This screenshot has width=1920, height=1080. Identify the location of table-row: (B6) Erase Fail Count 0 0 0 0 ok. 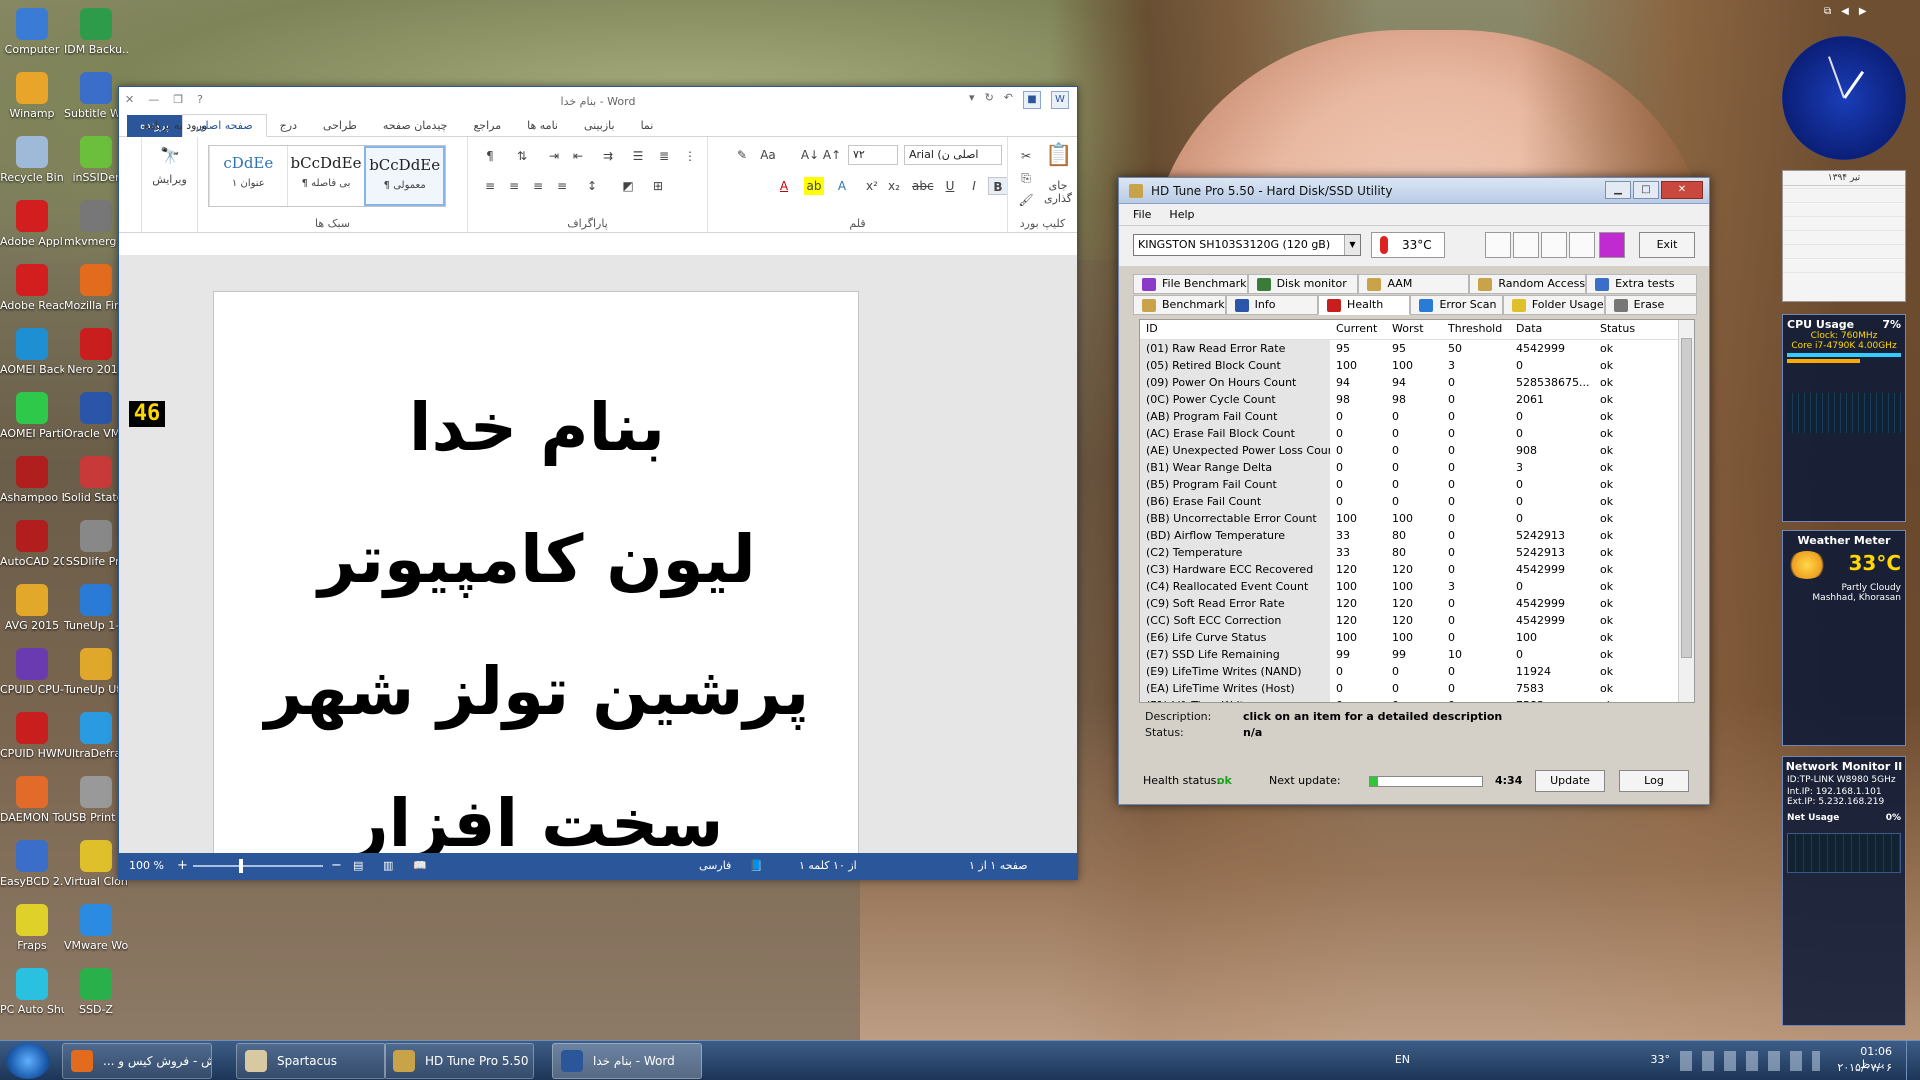
(1417, 501).